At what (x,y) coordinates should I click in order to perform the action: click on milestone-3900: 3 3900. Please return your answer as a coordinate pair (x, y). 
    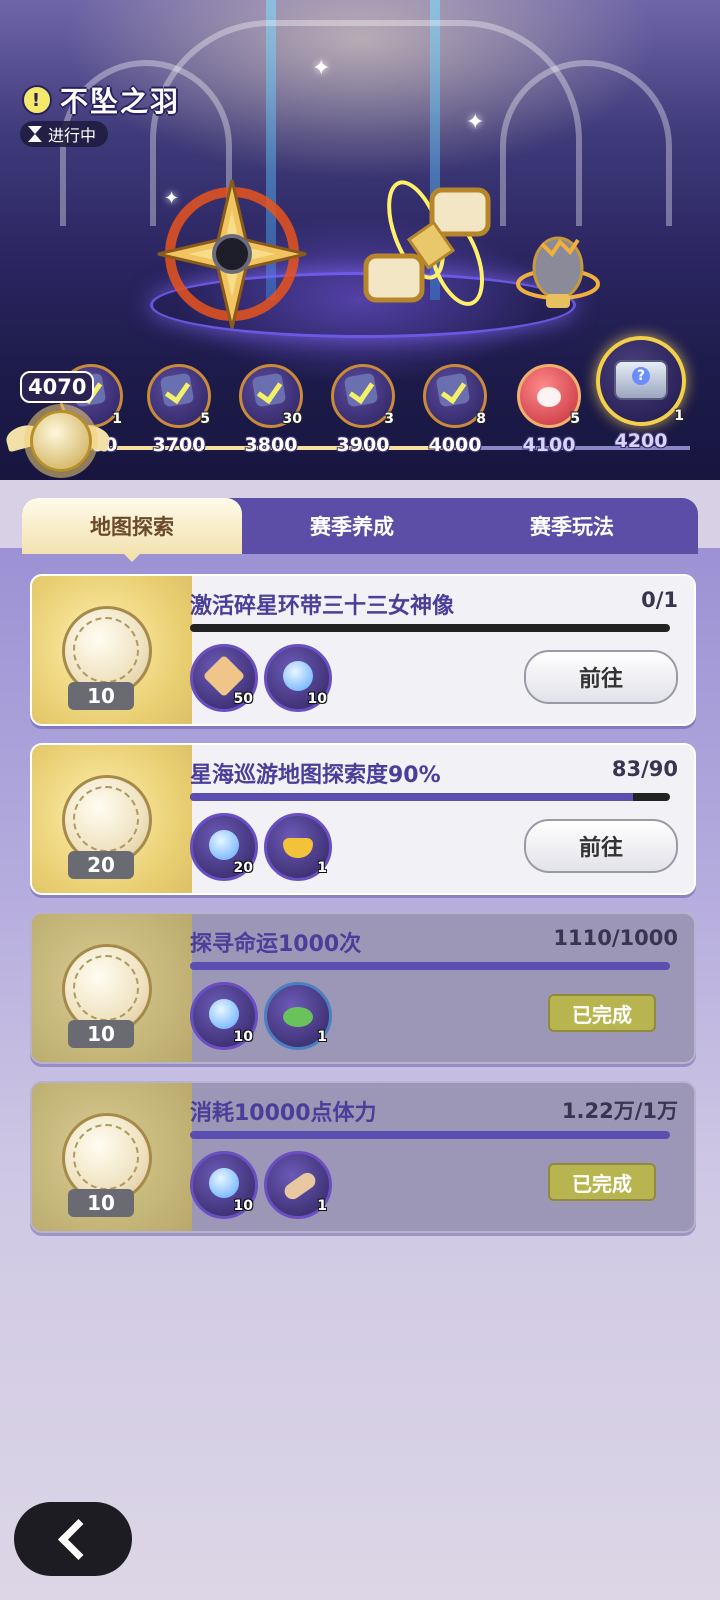
    Looking at the image, I should click on (363, 410).